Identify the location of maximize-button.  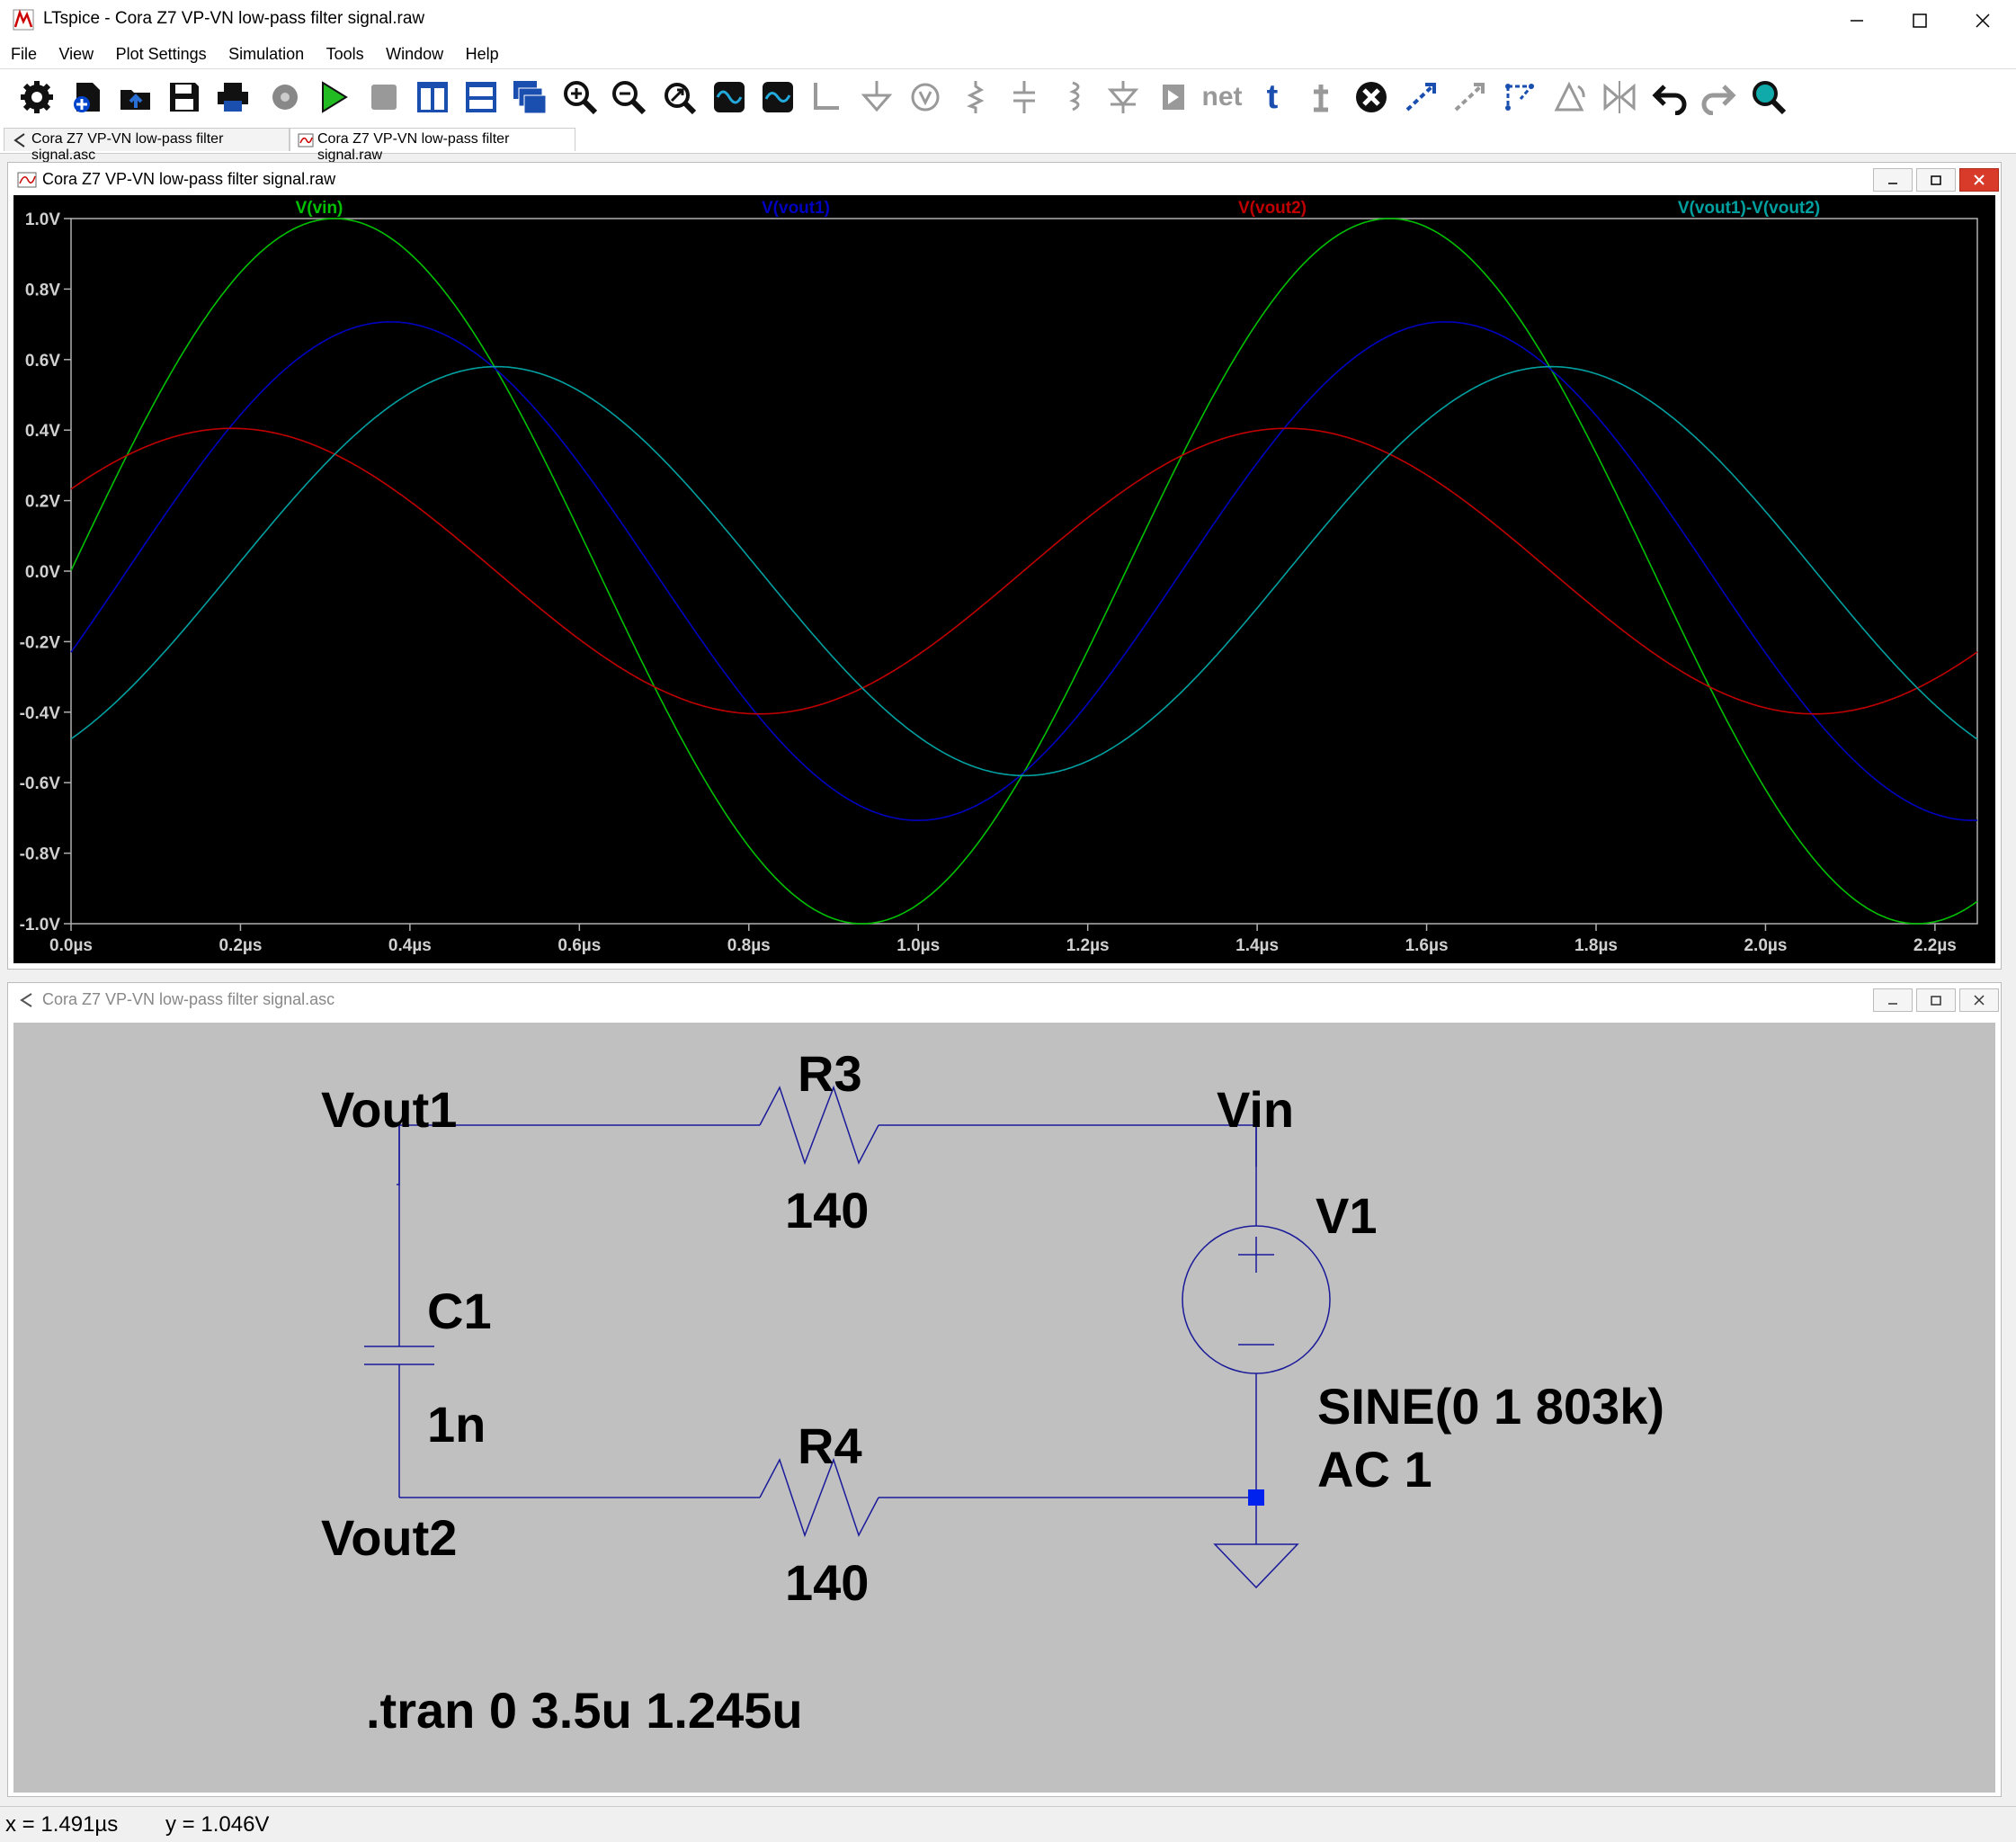
(1919, 21).